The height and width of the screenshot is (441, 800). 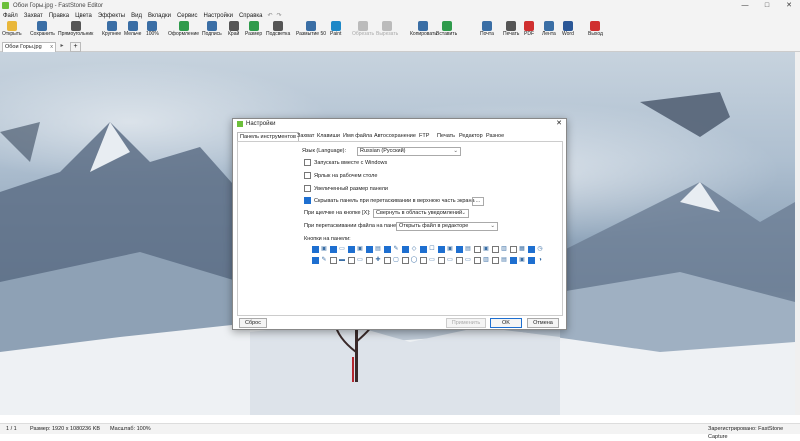 I want to click on vertical-scrollbar, so click(x=797, y=233).